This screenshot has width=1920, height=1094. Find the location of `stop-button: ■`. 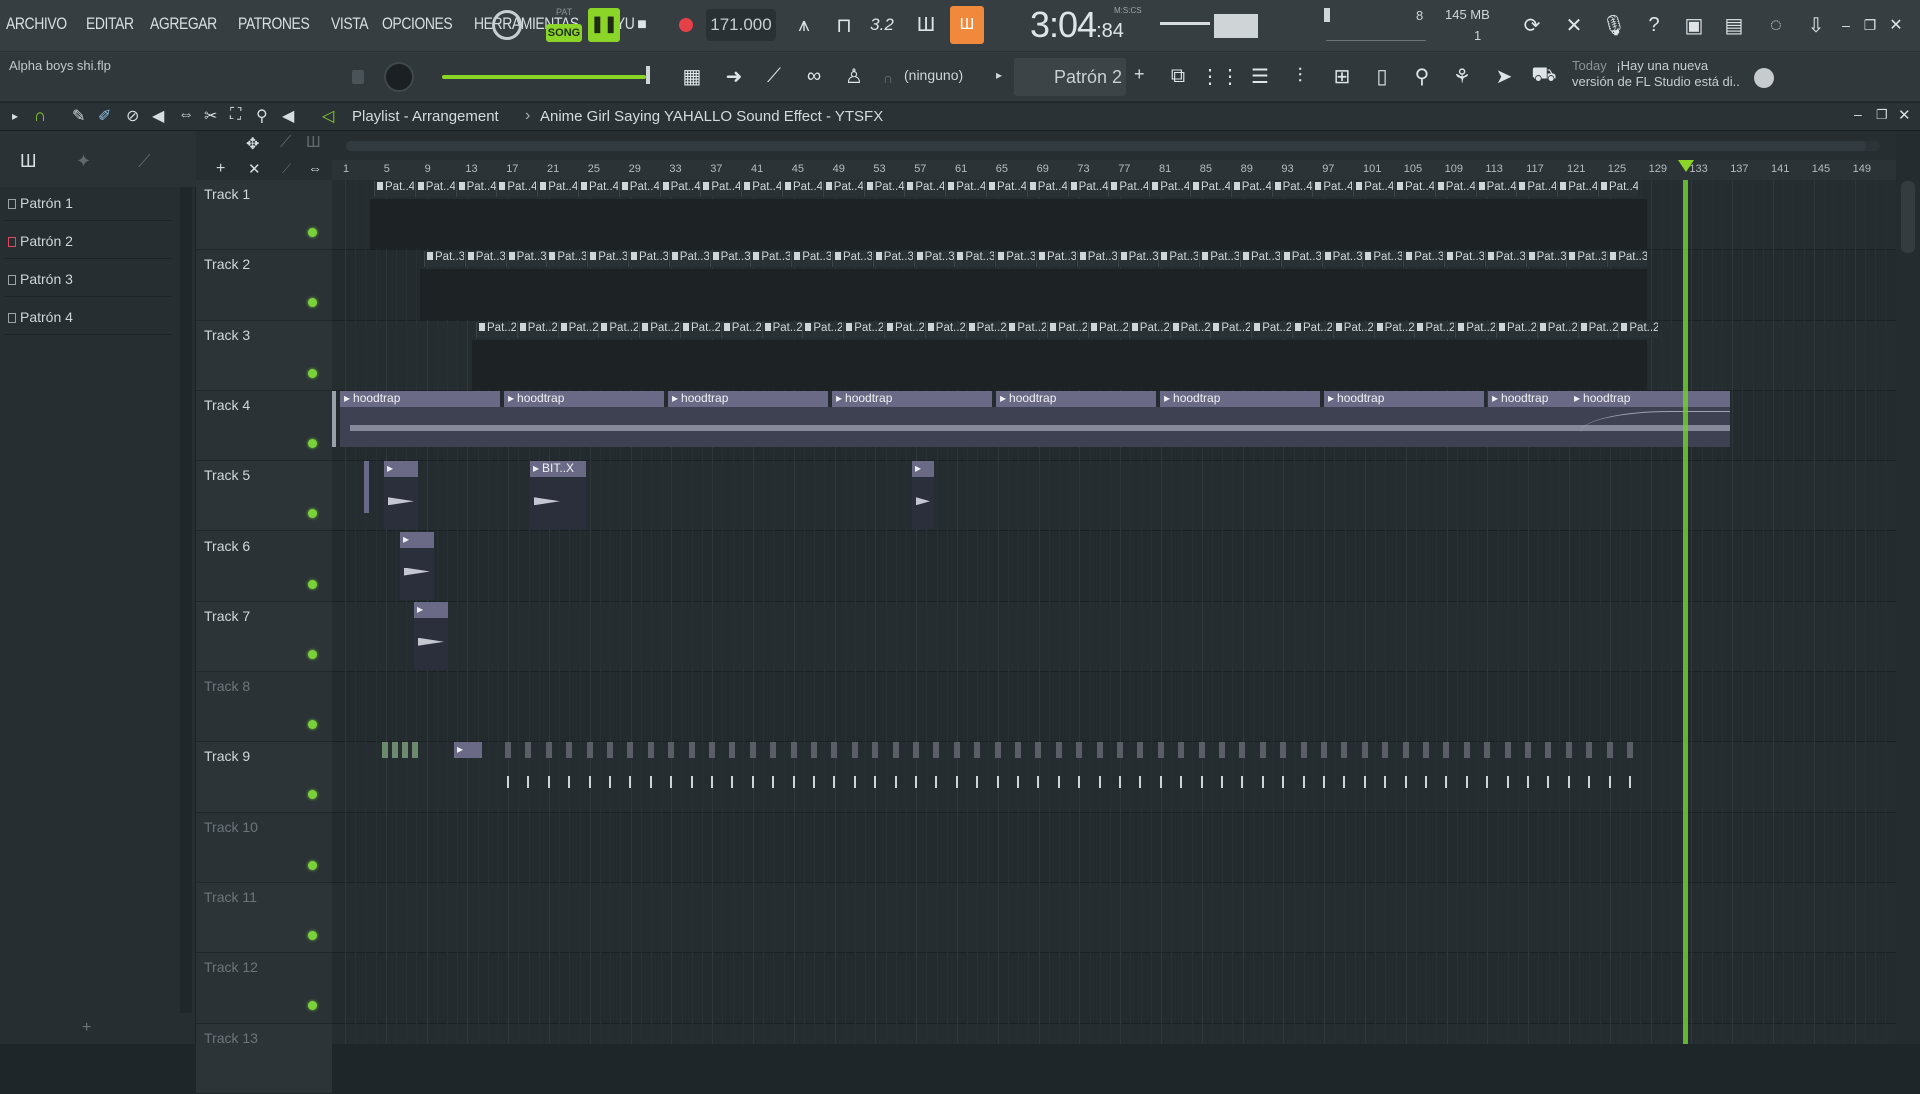

stop-button: ■ is located at coordinates (642, 25).